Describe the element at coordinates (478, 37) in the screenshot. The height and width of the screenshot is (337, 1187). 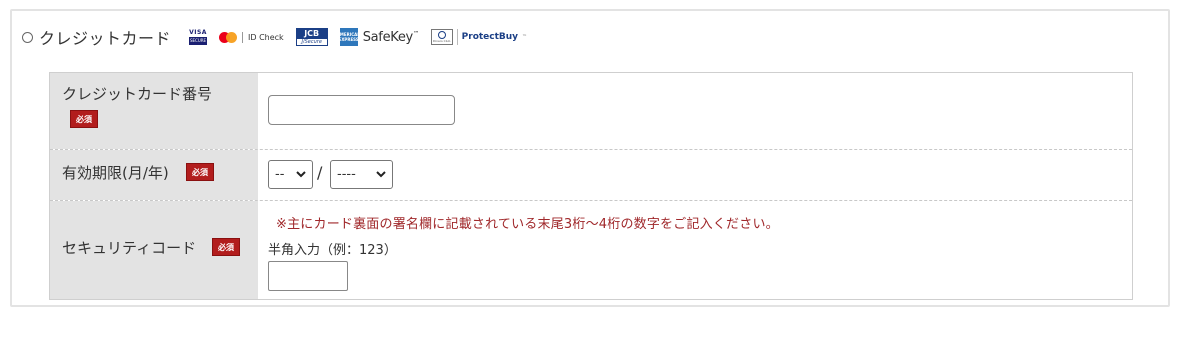
I see `diners-protectbuy-logo: Diners Club ProtectBuy ™` at that location.